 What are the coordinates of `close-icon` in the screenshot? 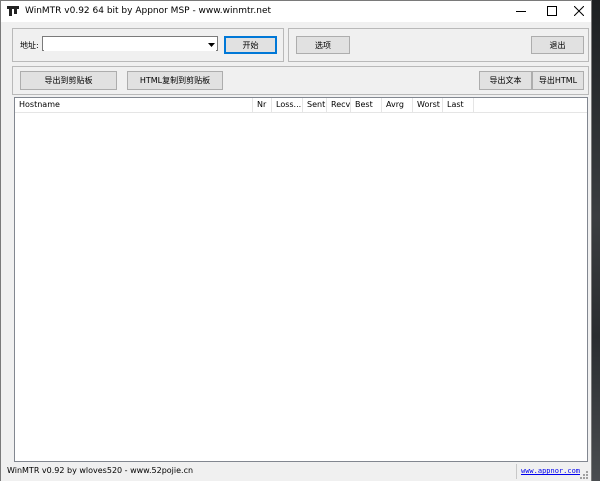 It's located at (579, 11).